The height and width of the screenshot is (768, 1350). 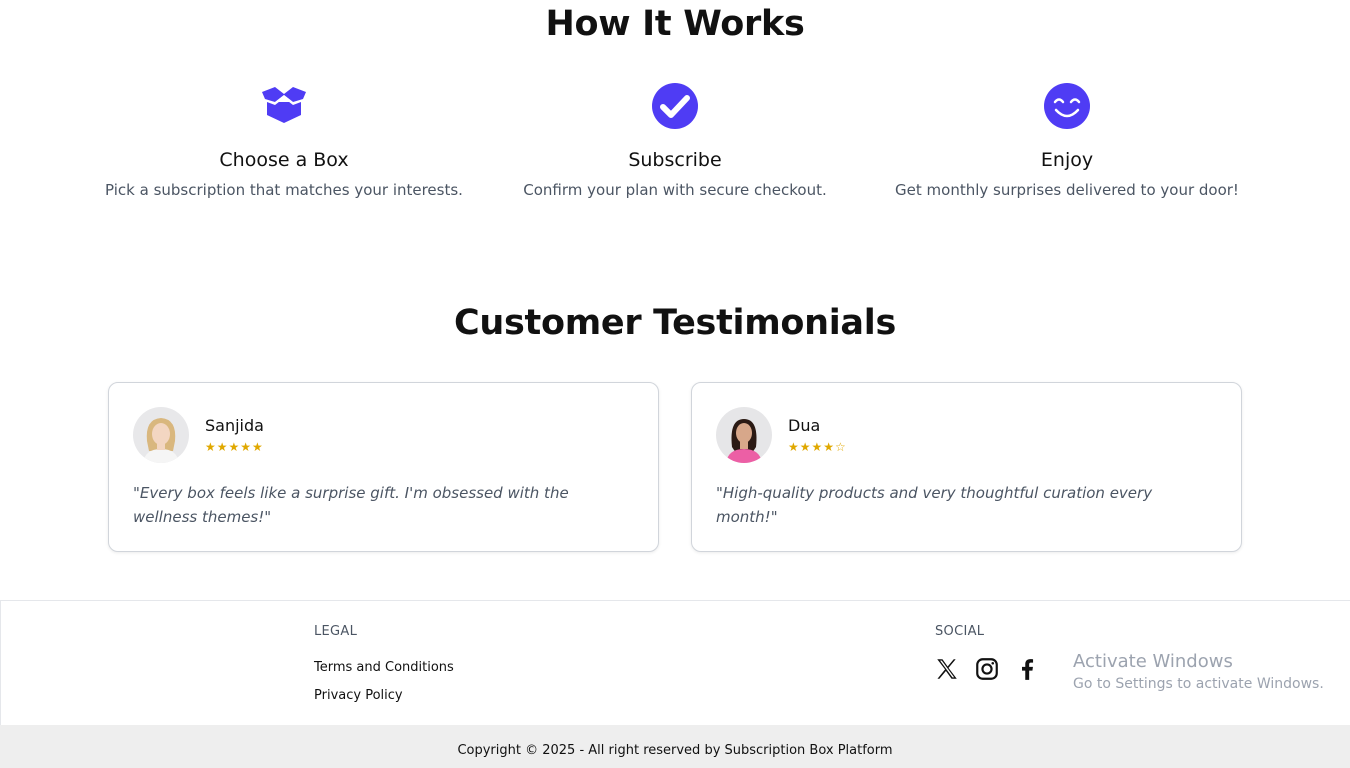 What do you see at coordinates (284, 160) in the screenshot?
I see `step-title: Choose a Box` at bounding box center [284, 160].